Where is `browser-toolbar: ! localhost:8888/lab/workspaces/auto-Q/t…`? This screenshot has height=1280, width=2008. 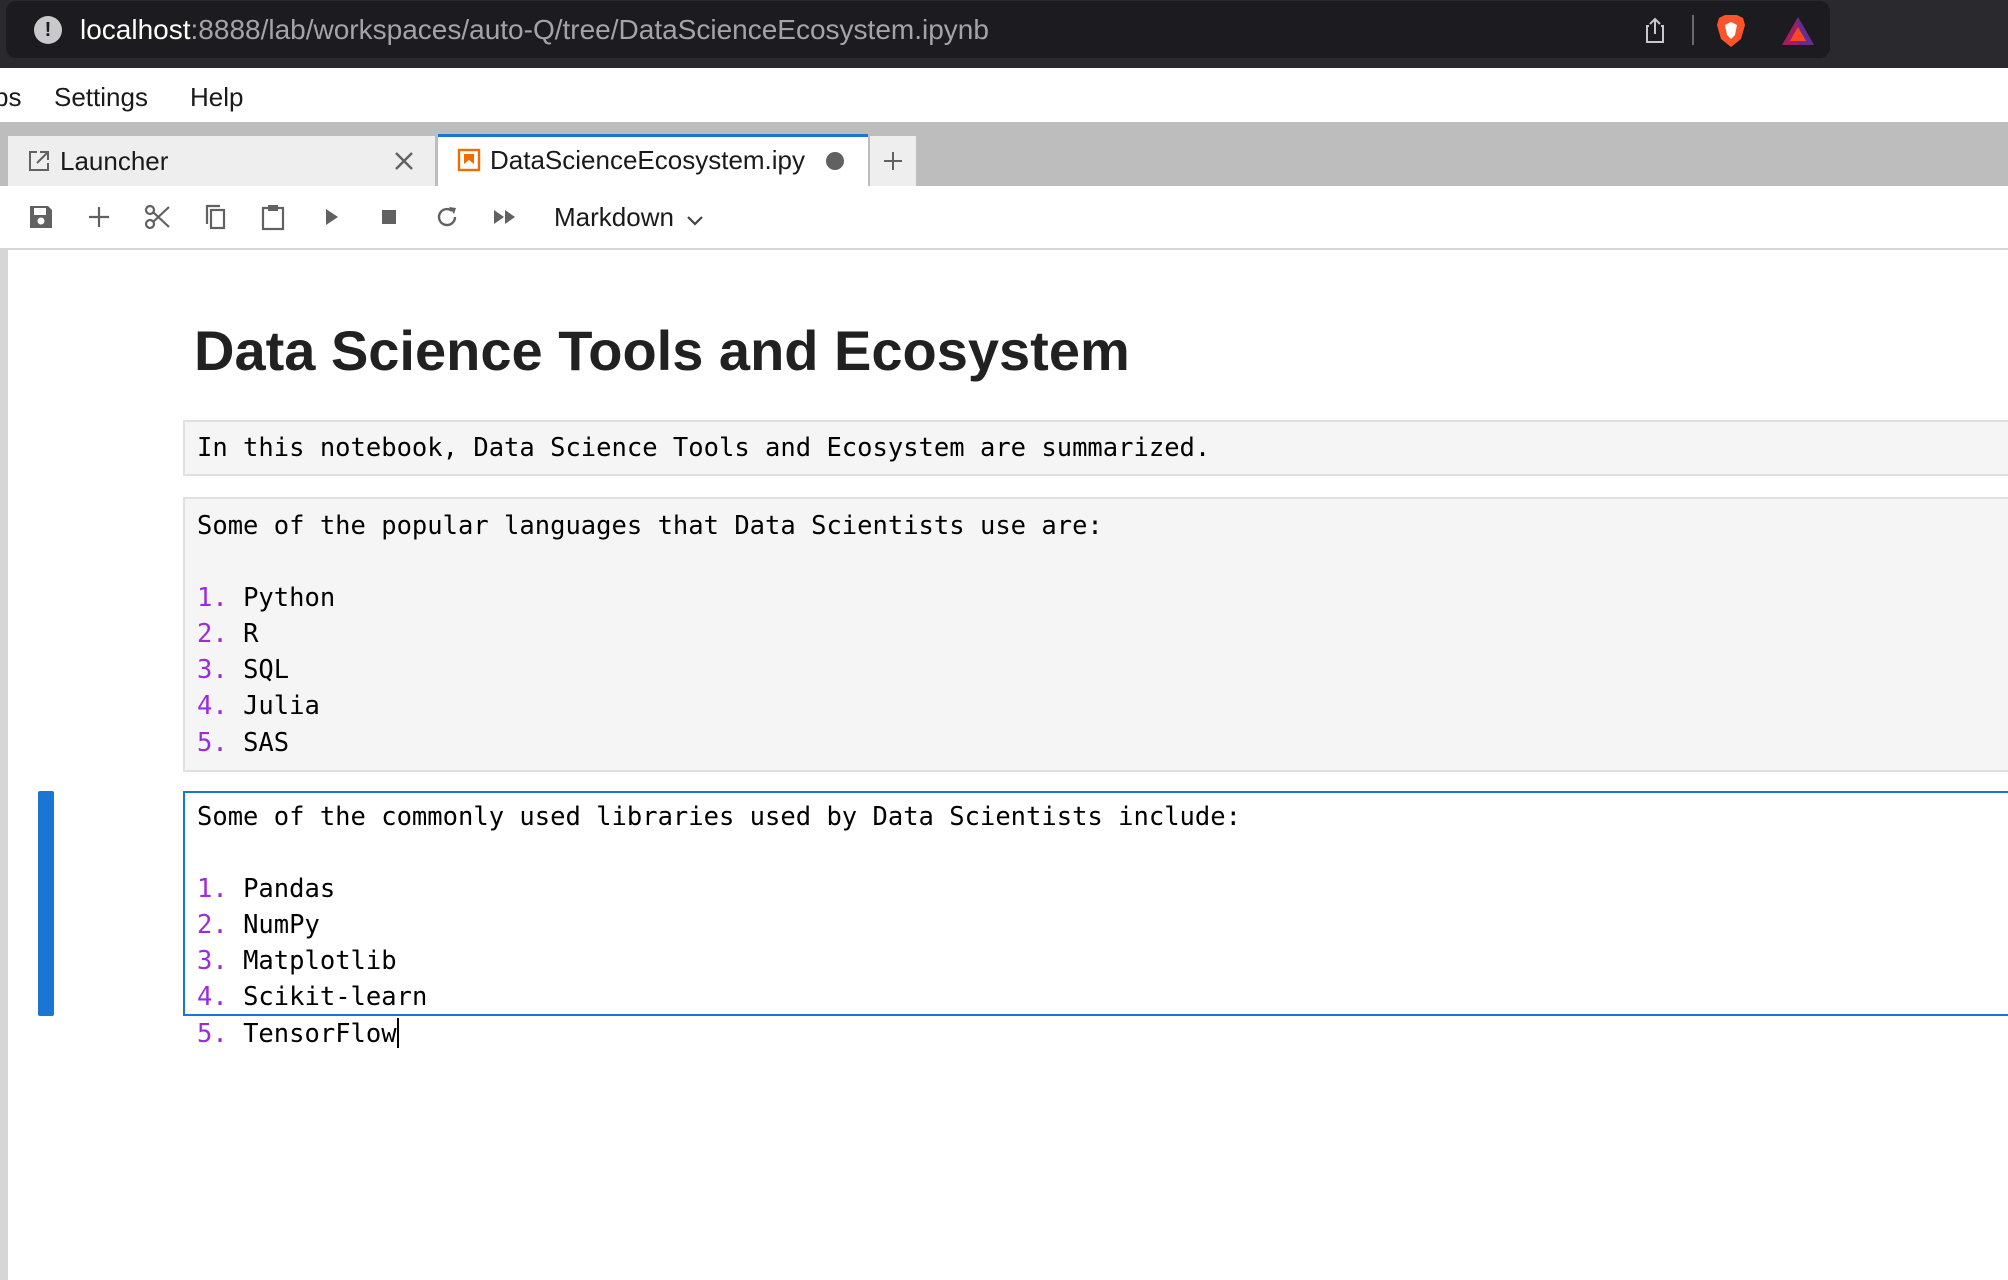
browser-toolbar: ! localhost:8888/lab/workspaces/auto-Q/t… is located at coordinates (1004, 34).